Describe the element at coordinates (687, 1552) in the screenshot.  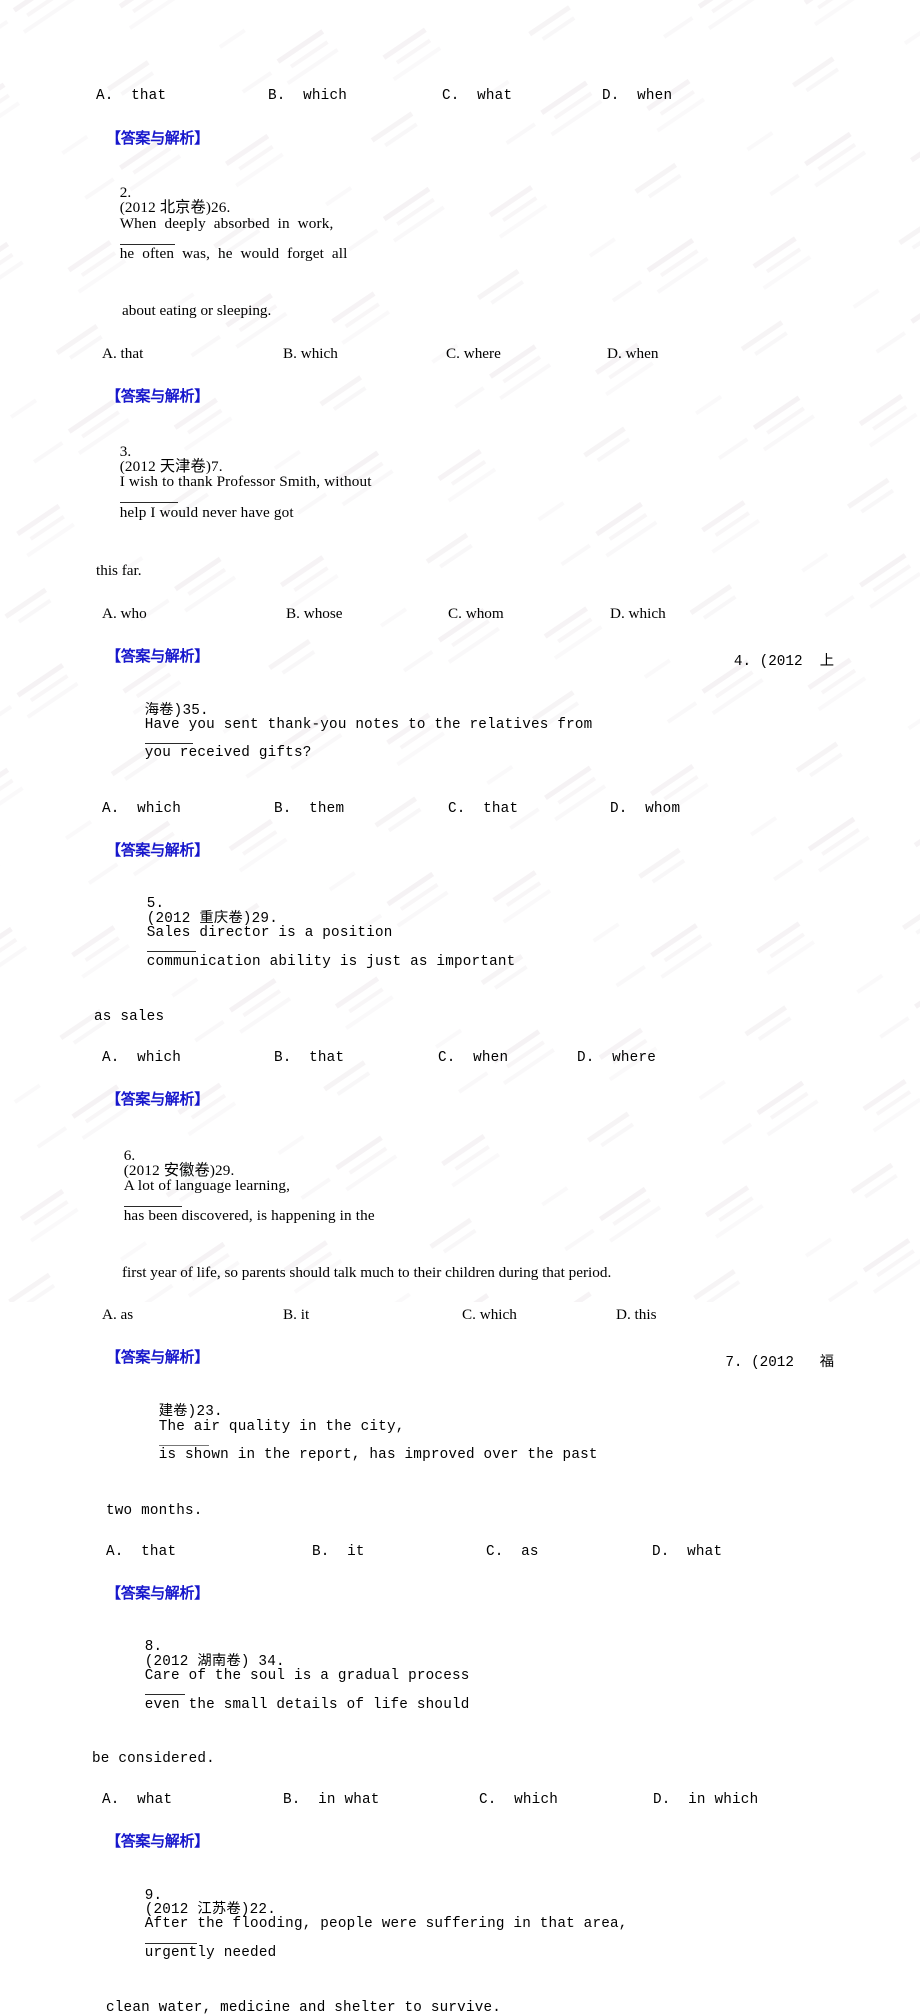
I see `option-d: D. what` at that location.